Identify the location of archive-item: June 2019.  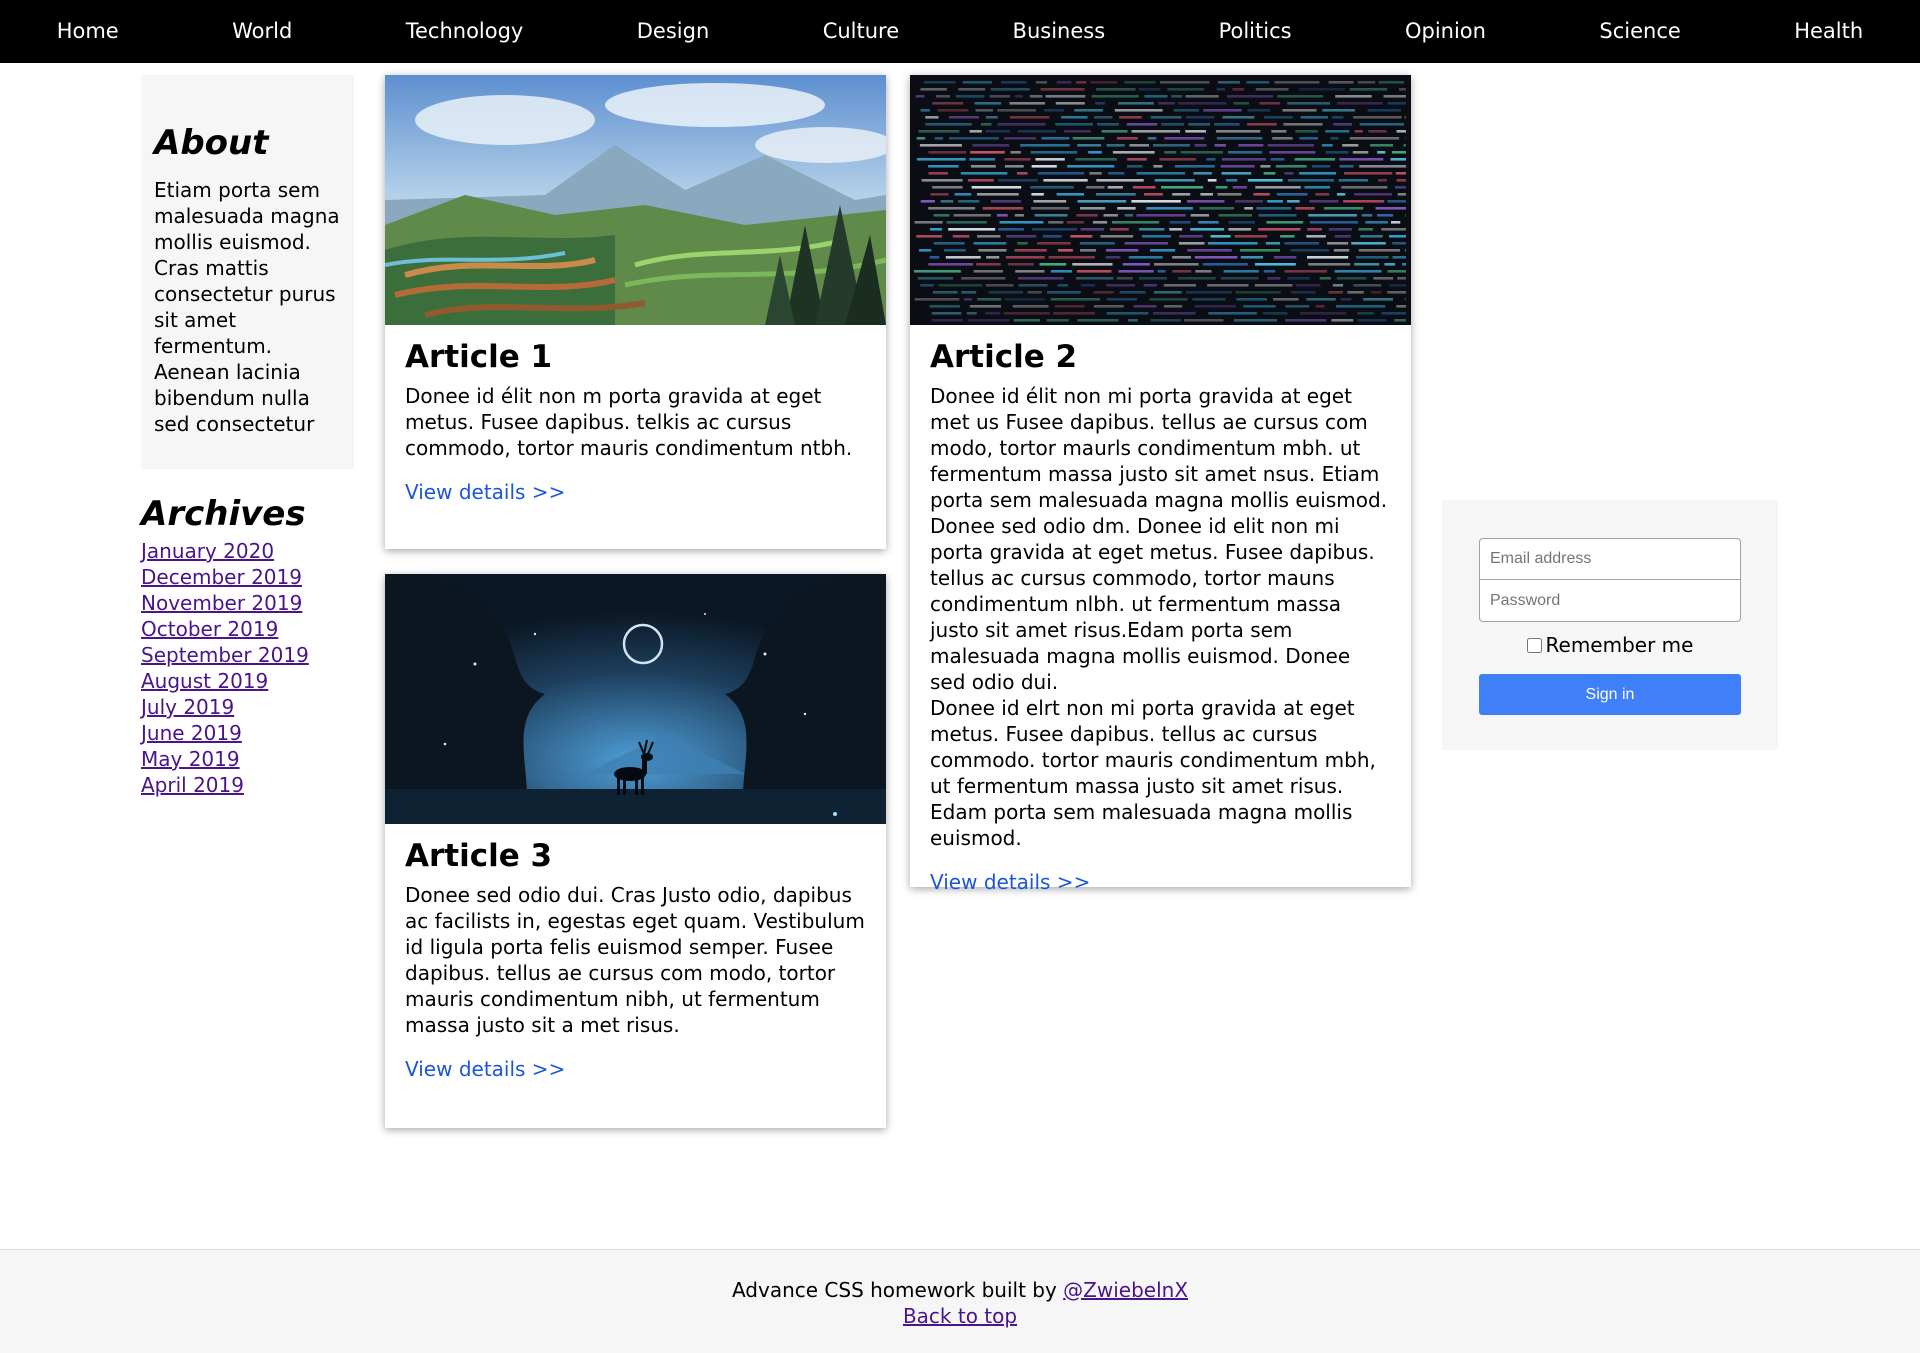
(251, 733).